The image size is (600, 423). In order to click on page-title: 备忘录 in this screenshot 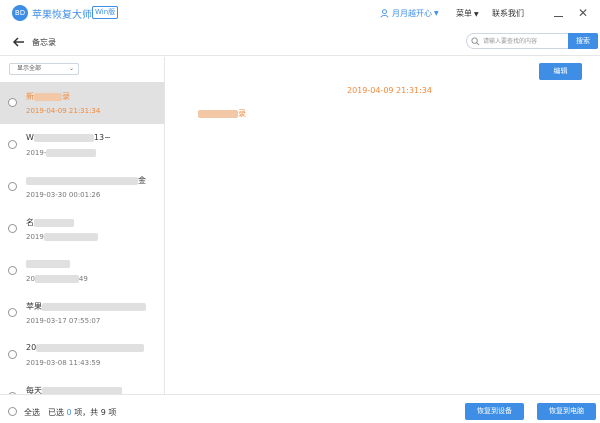, I will do `click(44, 42)`.